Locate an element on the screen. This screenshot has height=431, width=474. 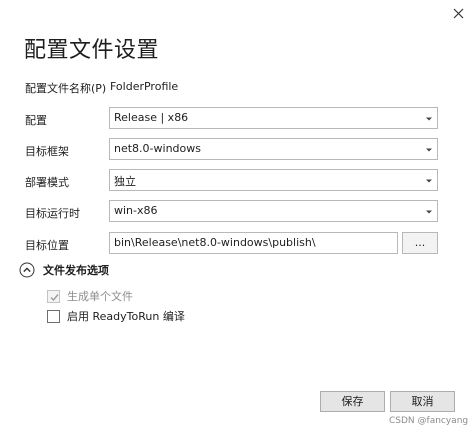
watermark: CSDN @fancyang is located at coordinates (429, 421).